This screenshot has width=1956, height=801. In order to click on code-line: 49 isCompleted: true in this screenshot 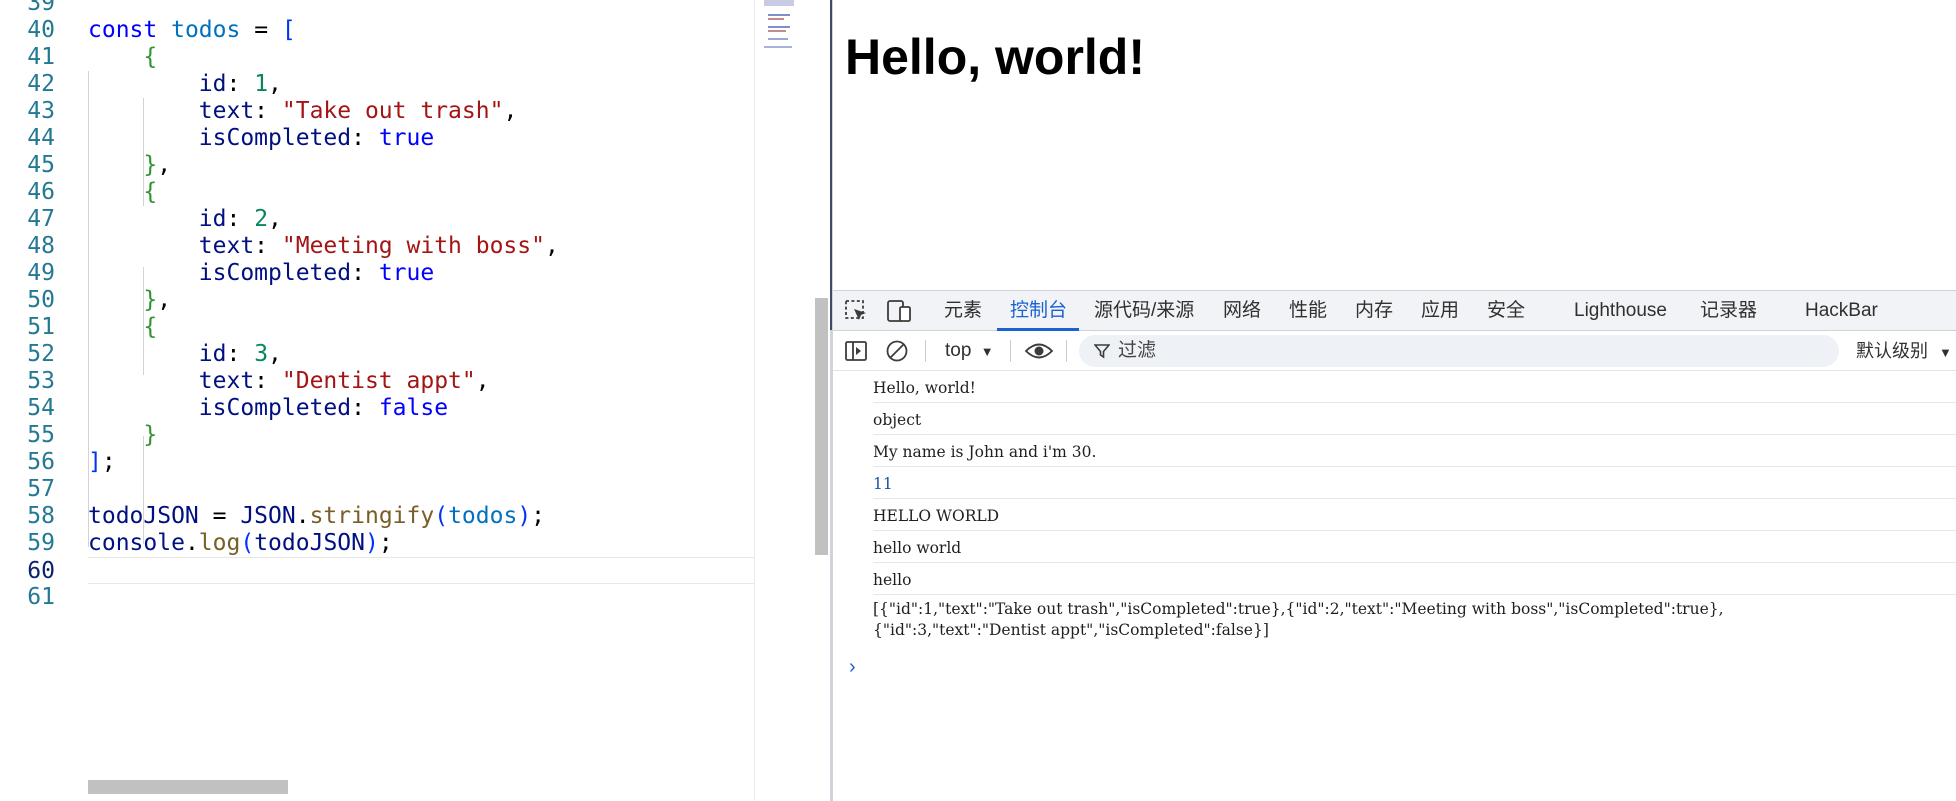, I will do `click(377, 273)`.